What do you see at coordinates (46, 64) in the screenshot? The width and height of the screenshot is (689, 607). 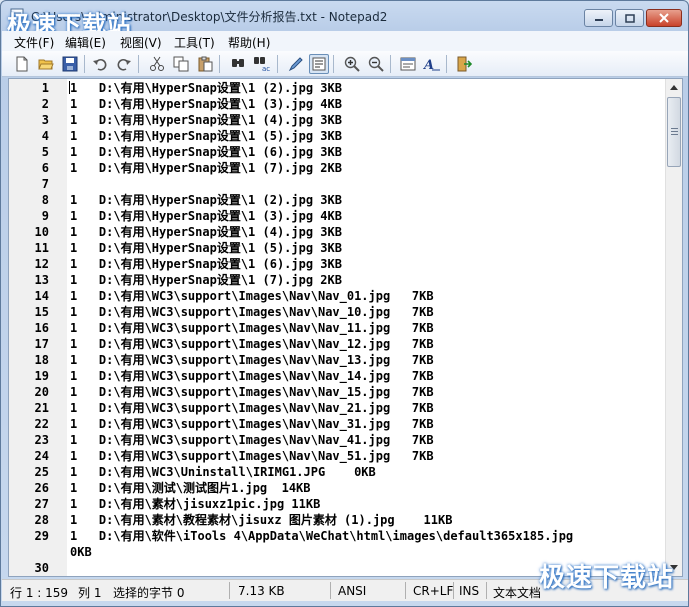 I see `open-button` at bounding box center [46, 64].